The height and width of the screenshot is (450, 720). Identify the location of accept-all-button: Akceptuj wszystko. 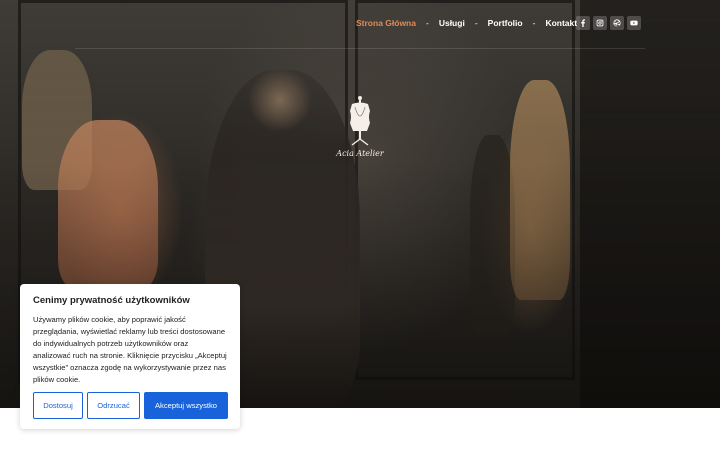
(186, 405).